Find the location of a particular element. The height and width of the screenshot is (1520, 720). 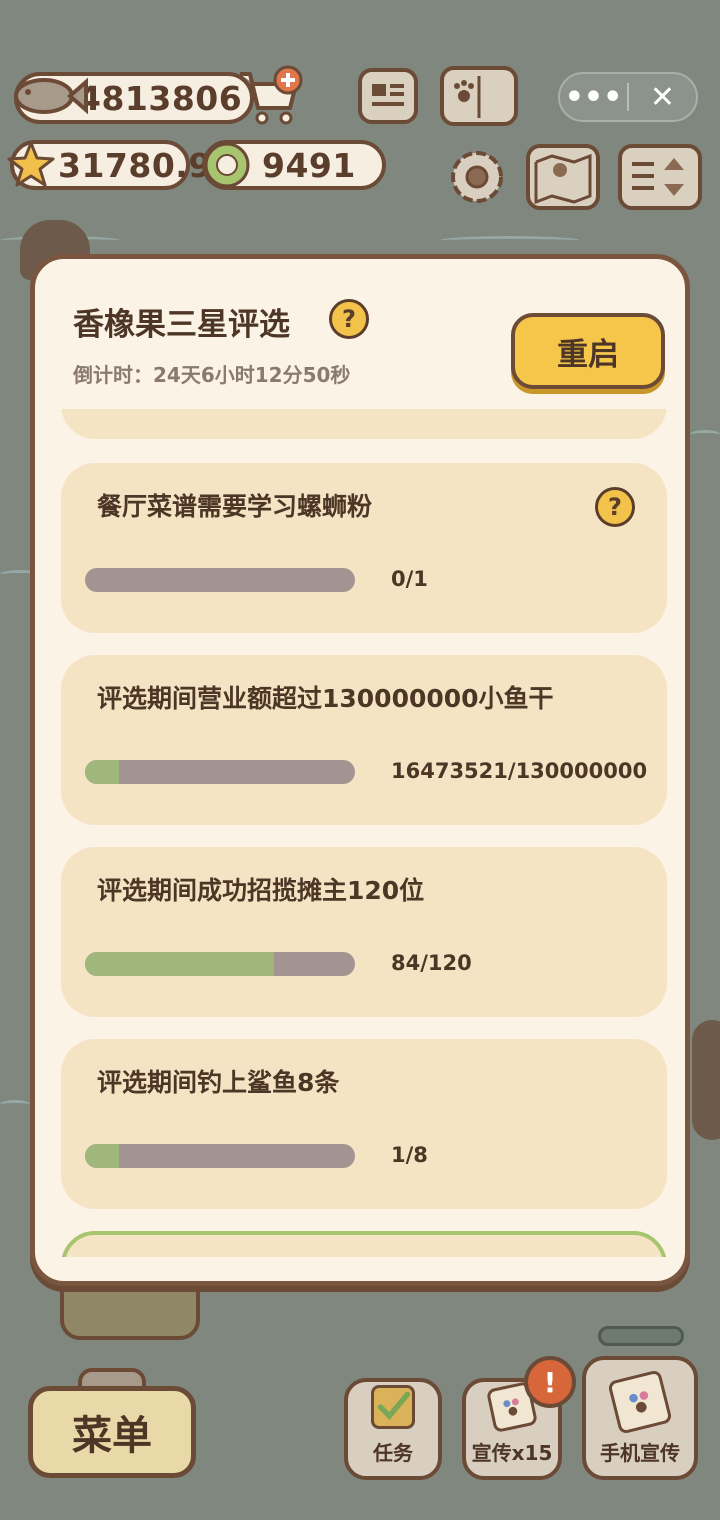

progress-count: 0/1 is located at coordinates (409, 579).